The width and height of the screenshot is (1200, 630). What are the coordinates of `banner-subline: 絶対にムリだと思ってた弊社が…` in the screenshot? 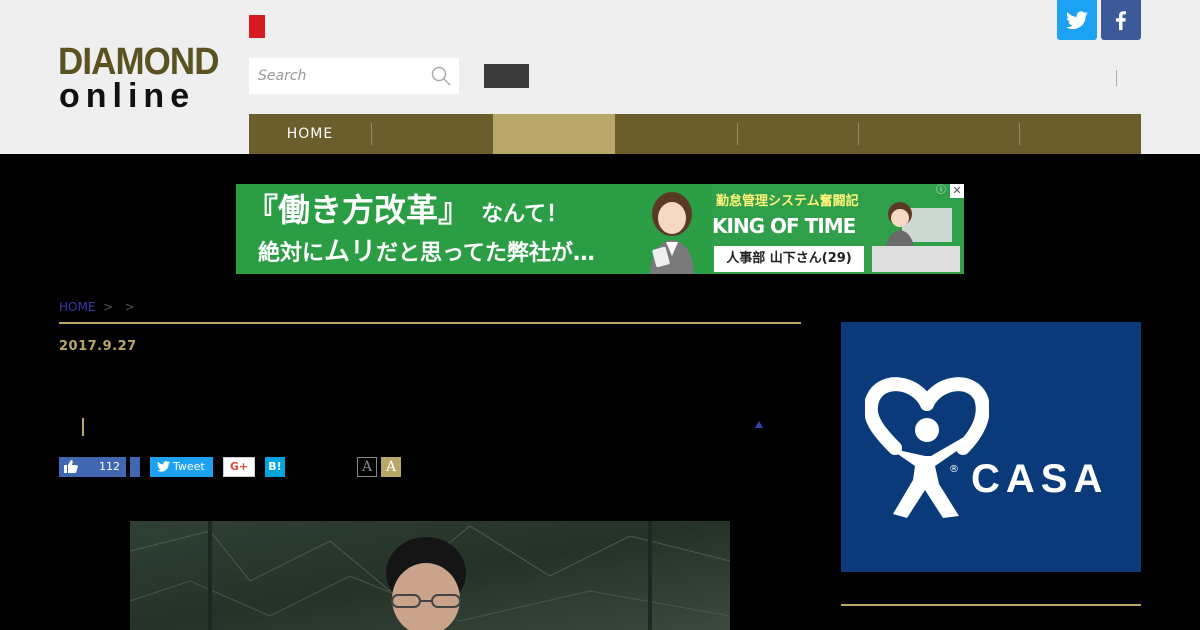 It's located at (426, 253).